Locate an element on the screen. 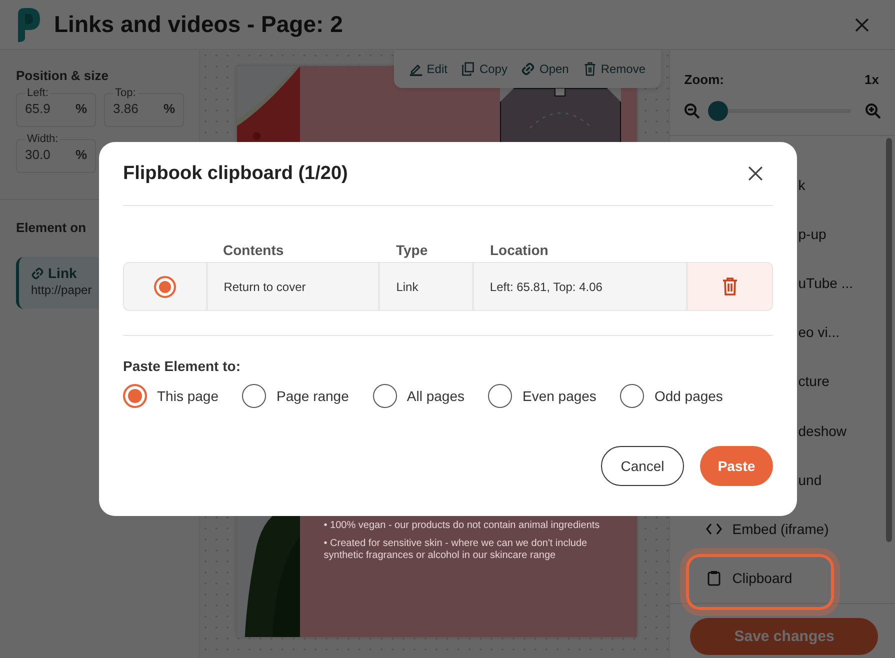 This screenshot has height=658, width=895. window-title: Links and videos - Page: 2 is located at coordinates (199, 24).